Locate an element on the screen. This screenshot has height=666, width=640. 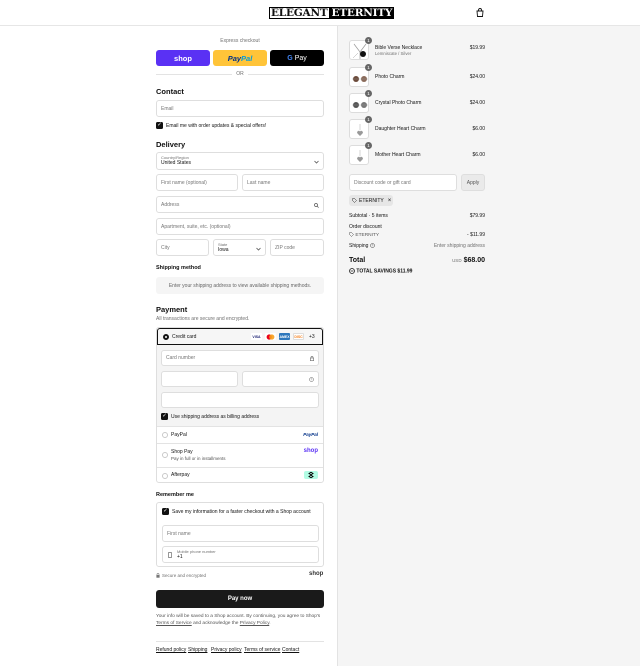
shipping-value: Enter shipping address is located at coordinates (459, 246).